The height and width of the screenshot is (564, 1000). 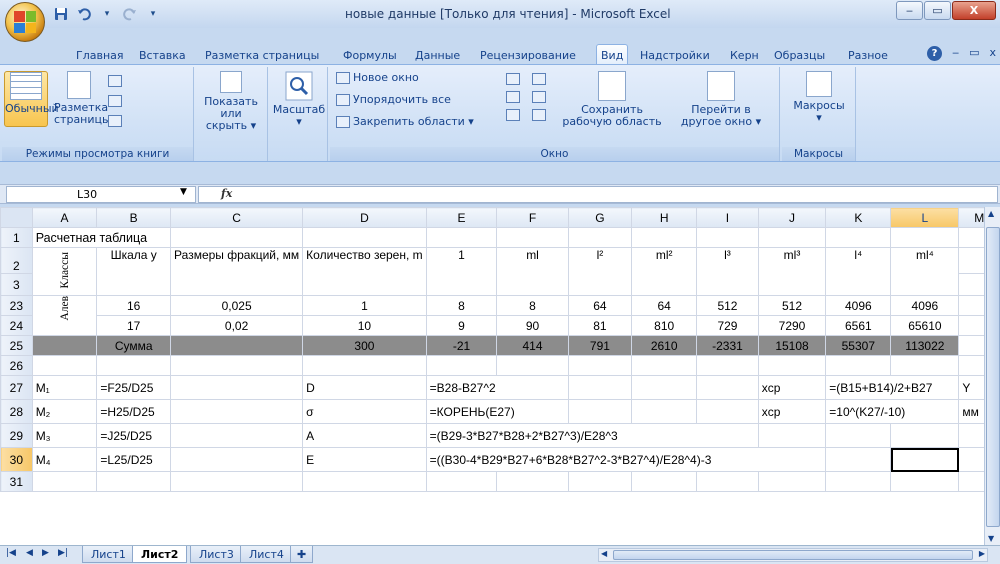 What do you see at coordinates (16, 305) in the screenshot?
I see `row-header-23: 23` at bounding box center [16, 305].